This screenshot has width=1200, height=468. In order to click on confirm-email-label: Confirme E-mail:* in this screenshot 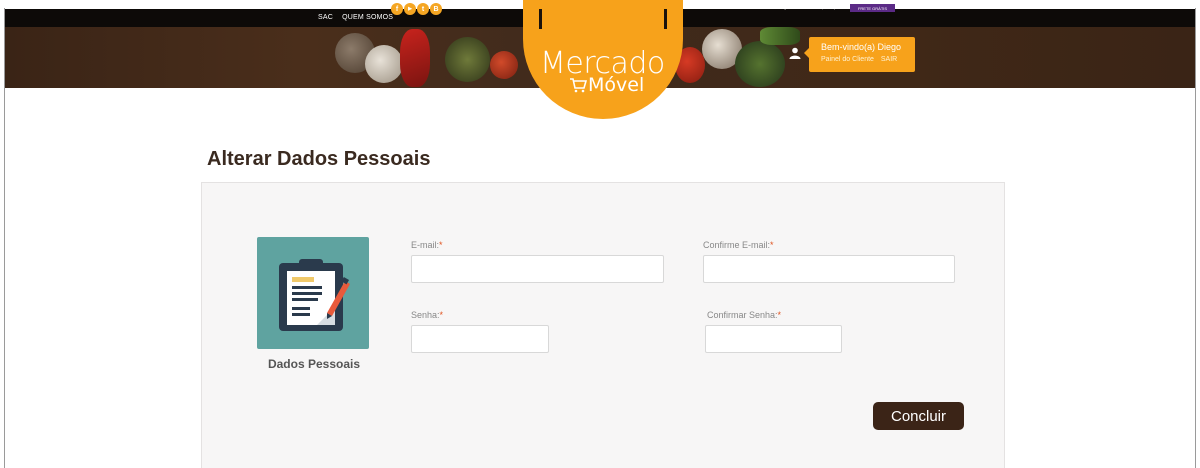, I will do `click(738, 245)`.